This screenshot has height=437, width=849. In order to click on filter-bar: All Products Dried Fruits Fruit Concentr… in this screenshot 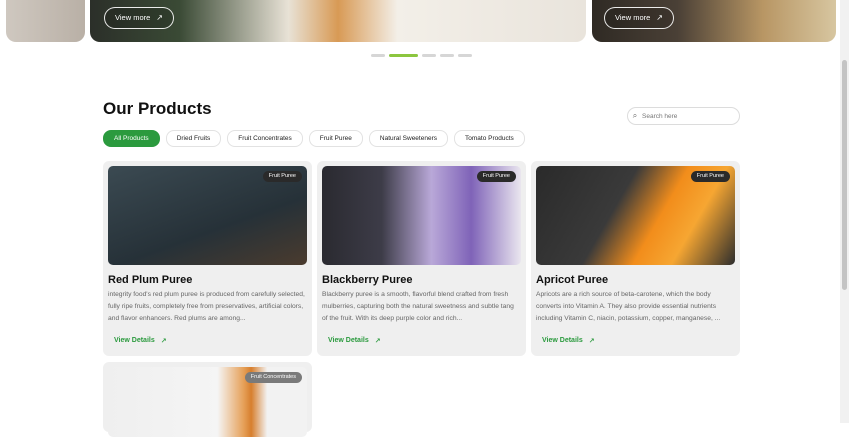, I will do `click(314, 138)`.